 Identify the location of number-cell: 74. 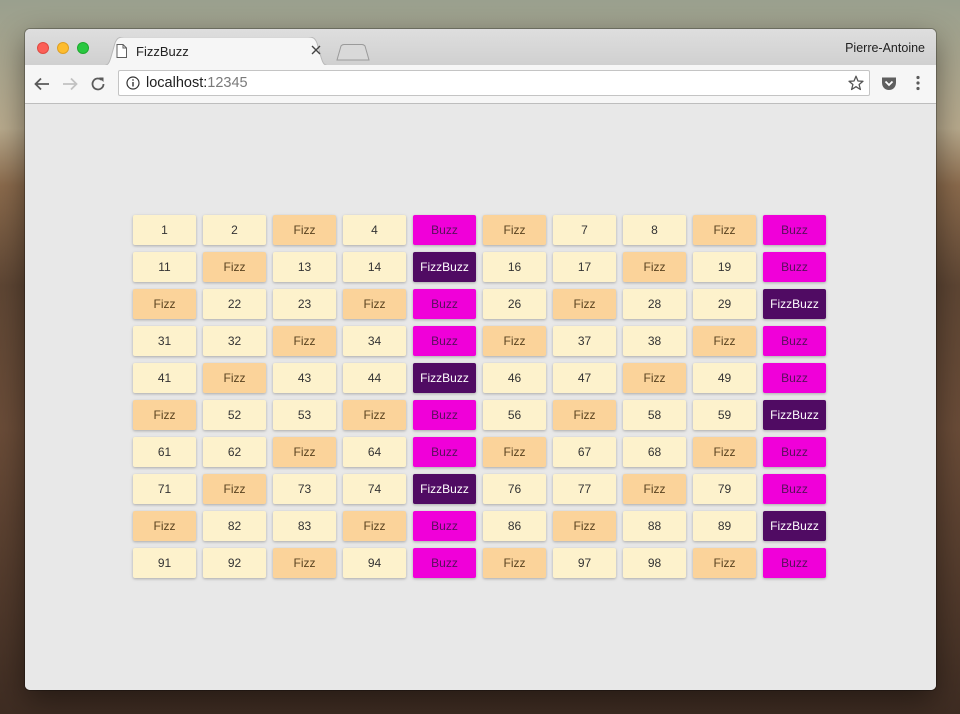
(374, 489).